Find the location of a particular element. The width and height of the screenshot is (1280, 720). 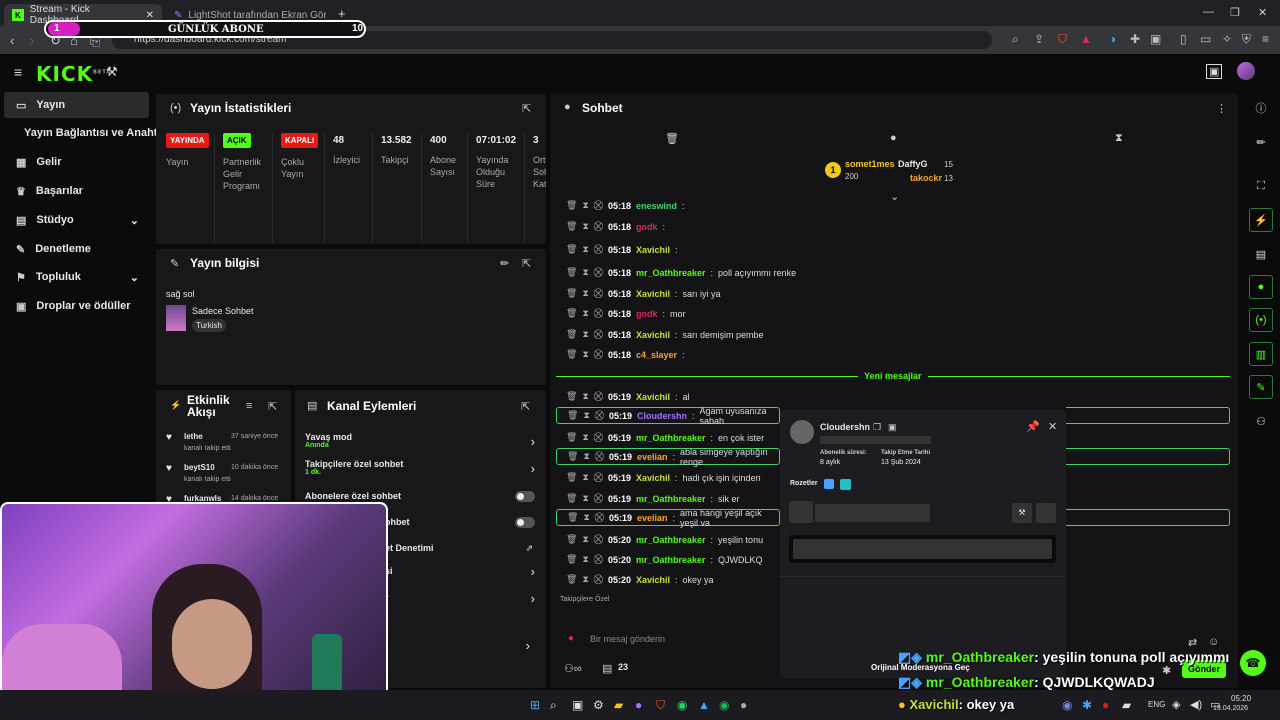

mic-muted-icon: ● is located at coordinates (1105, 705).